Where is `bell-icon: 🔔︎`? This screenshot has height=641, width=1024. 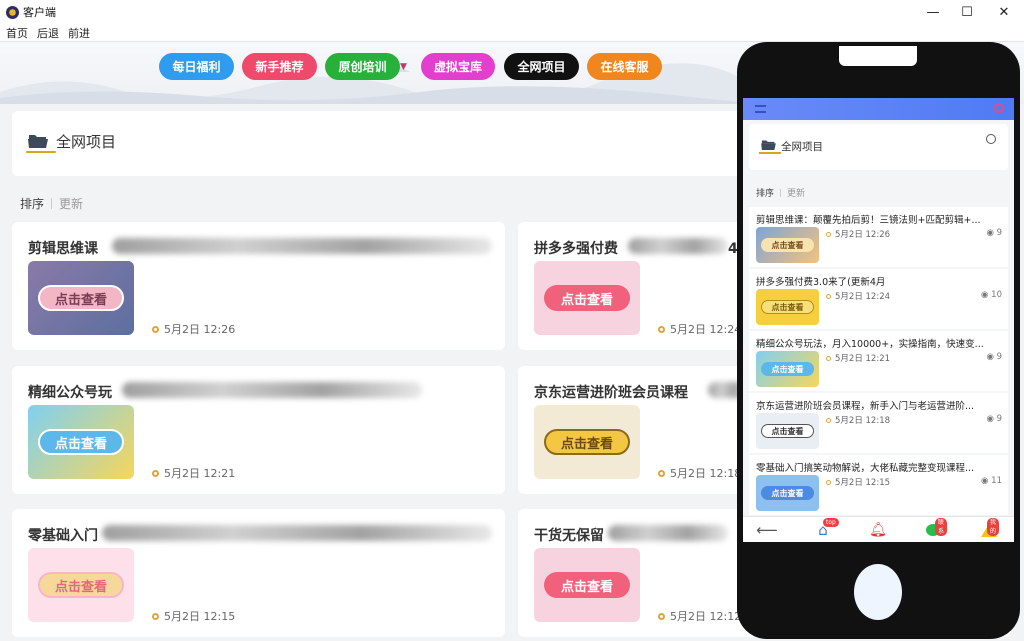 bell-icon: 🔔︎ is located at coordinates (878, 530).